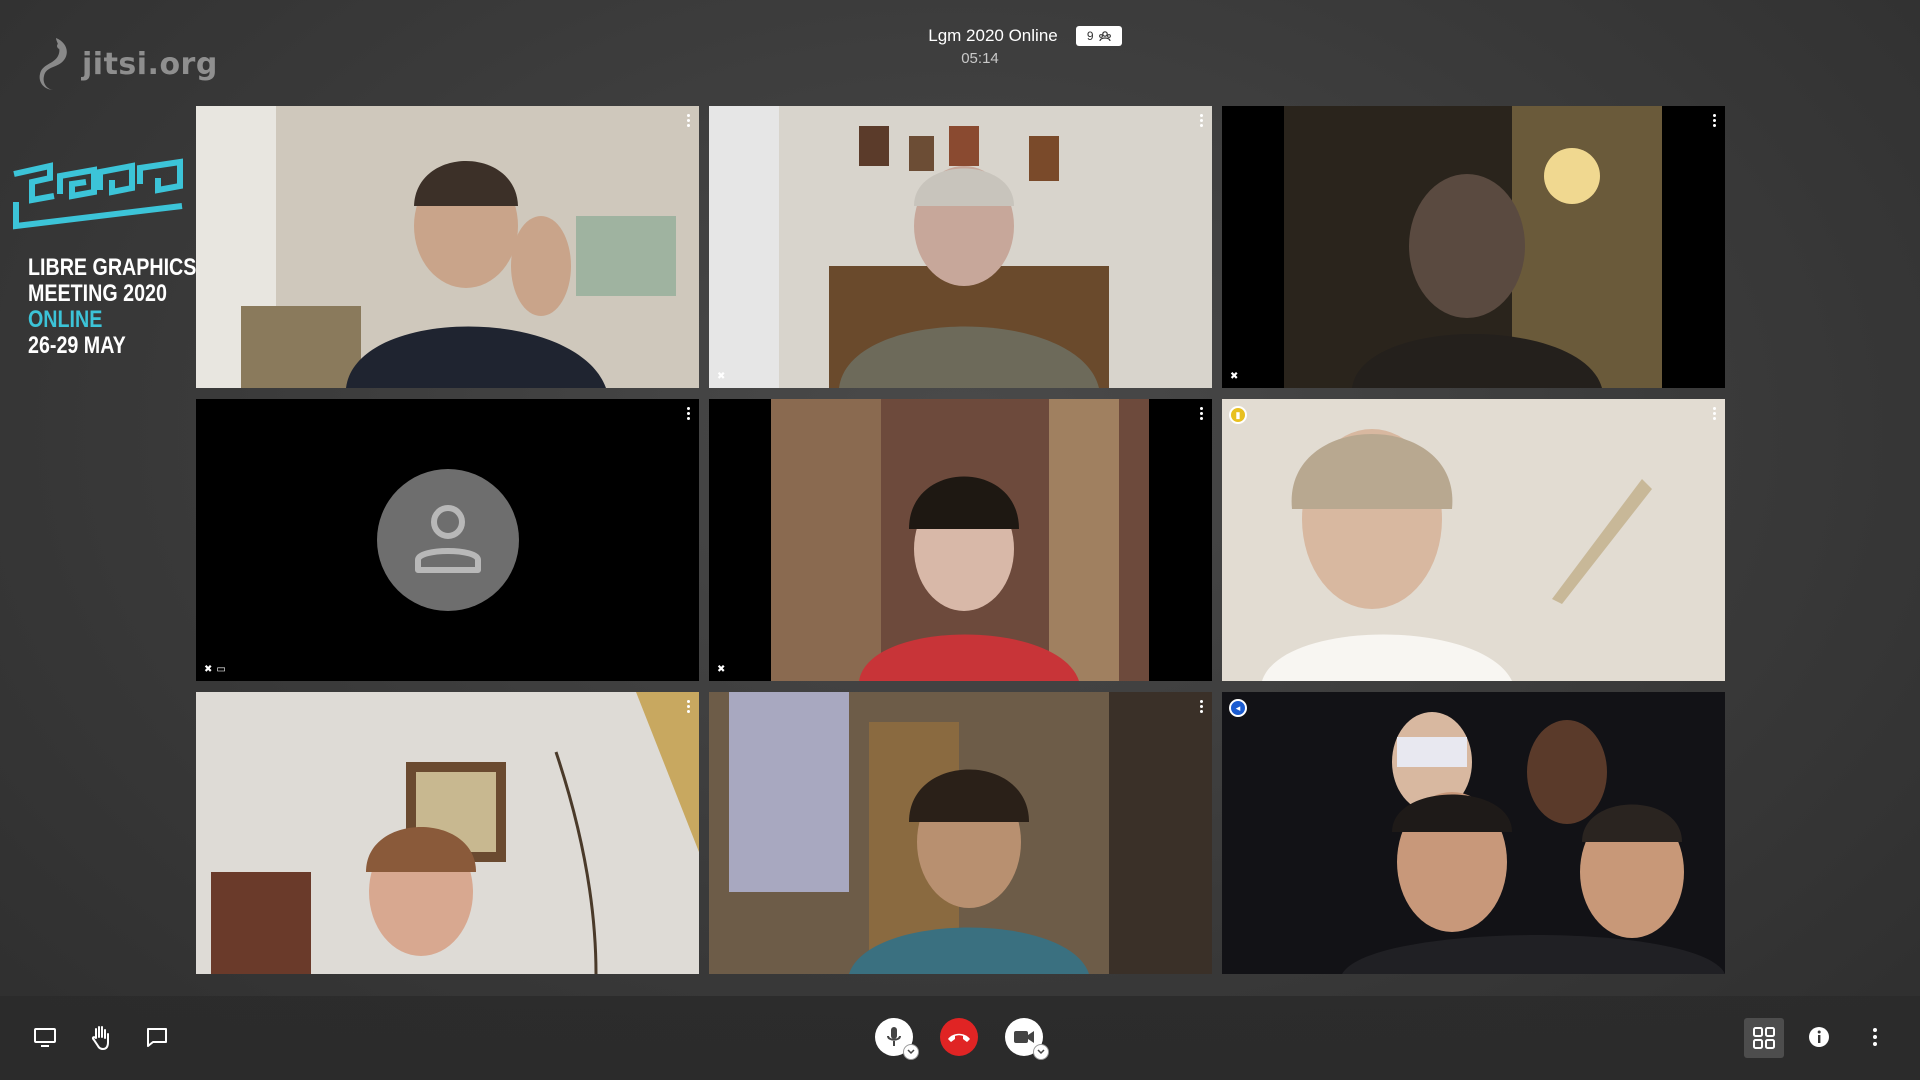  Describe the element at coordinates (1090, 36) in the screenshot. I see `participant-count: 9` at that location.